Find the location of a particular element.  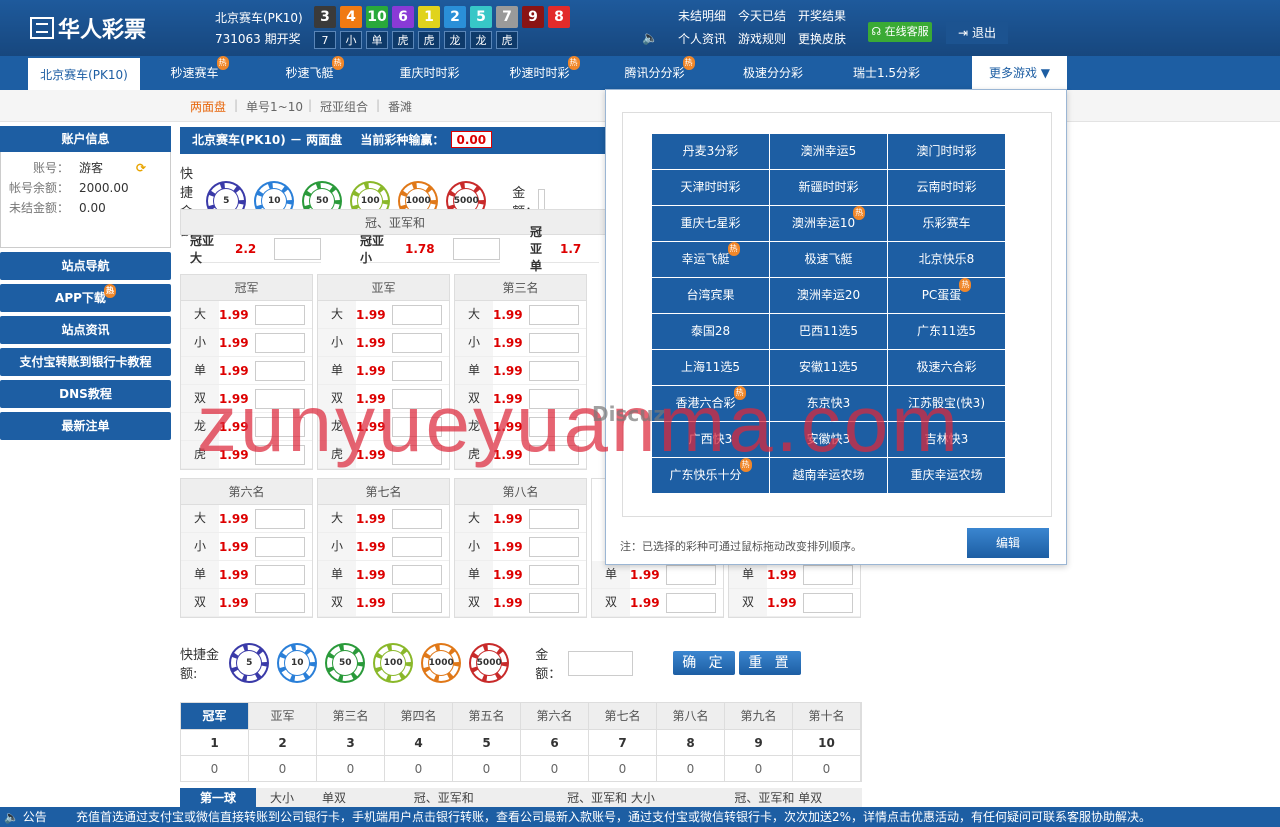

subnav-item: 两面盘 is located at coordinates (208, 106).